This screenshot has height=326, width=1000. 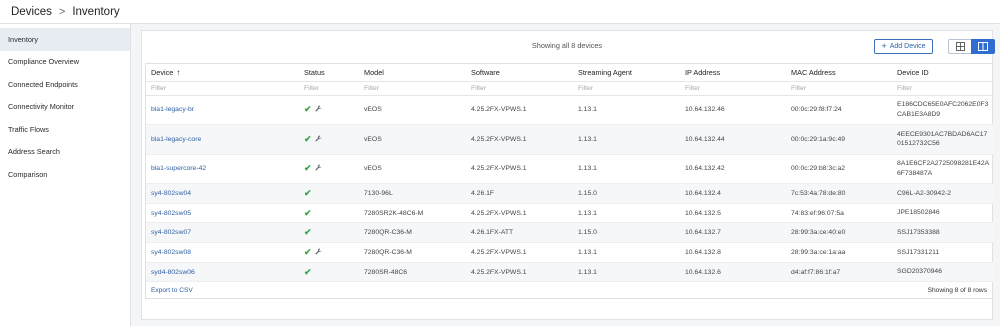 What do you see at coordinates (65, 152) in the screenshot?
I see `sidebar-item-address-search: Address Search` at bounding box center [65, 152].